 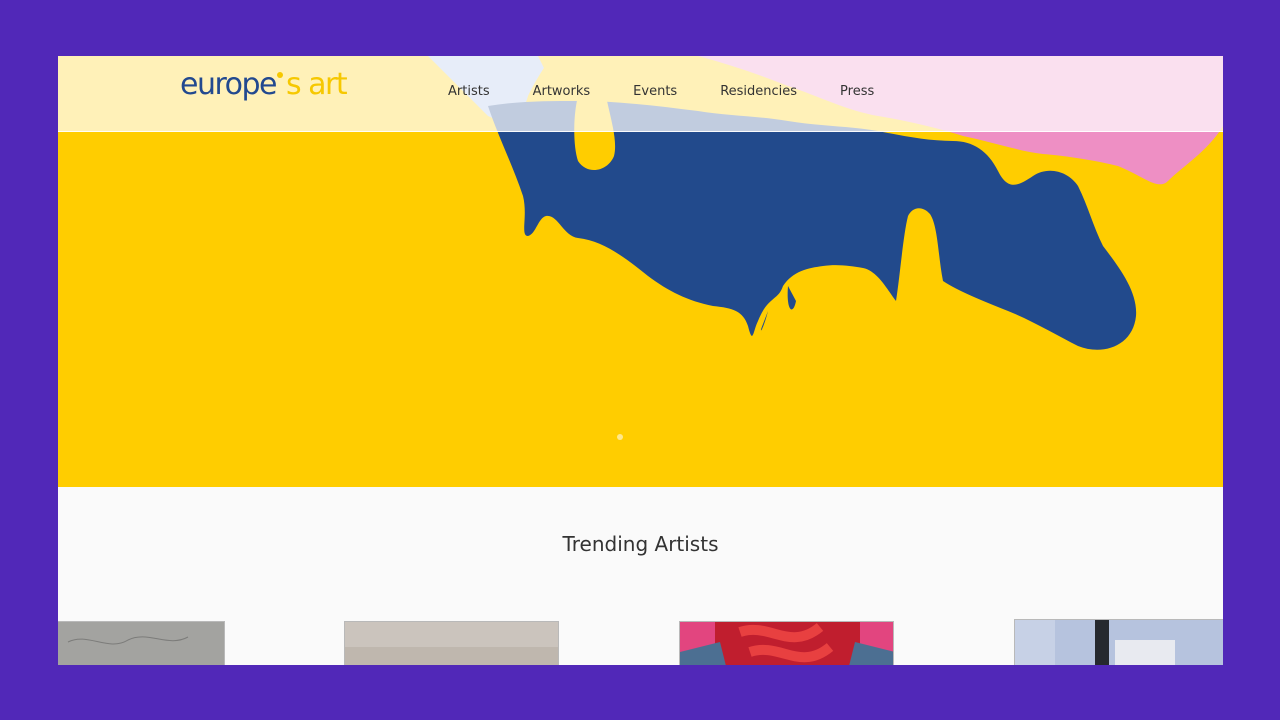 What do you see at coordinates (857, 91) in the screenshot?
I see `nav-item-press: Press` at bounding box center [857, 91].